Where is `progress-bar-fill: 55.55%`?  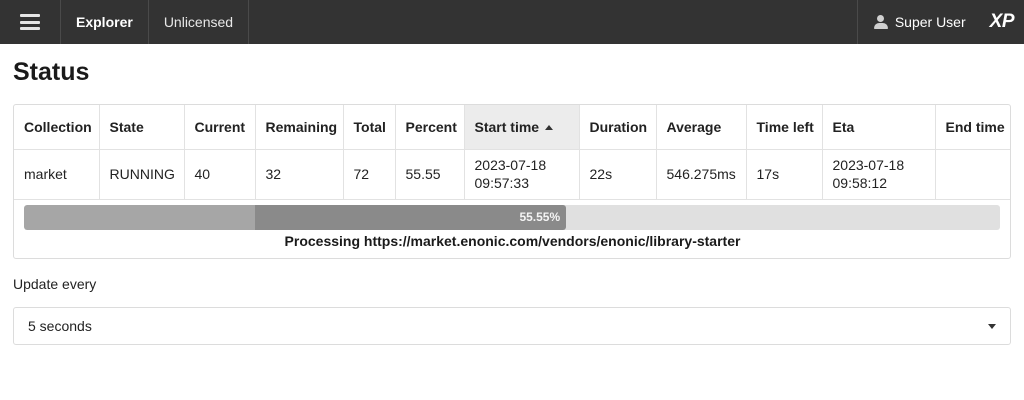 progress-bar-fill: 55.55% is located at coordinates (295, 217).